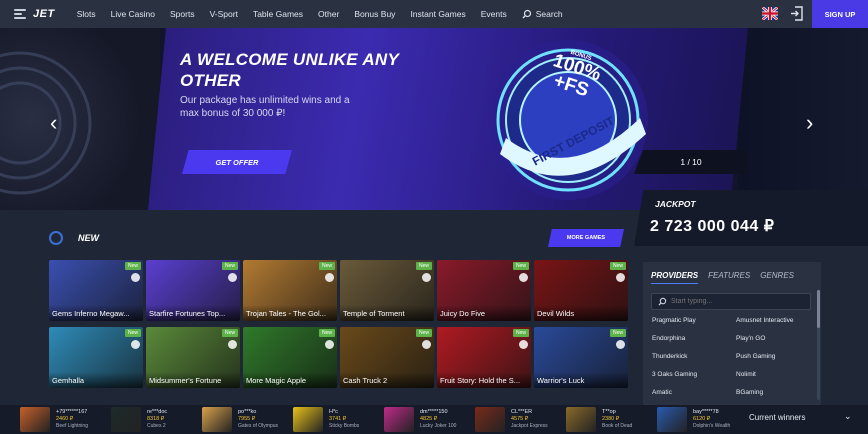 The width and height of the screenshot is (868, 434). Describe the element at coordinates (237, 162) in the screenshot. I see `get-offer-button: GET OFFER` at that location.